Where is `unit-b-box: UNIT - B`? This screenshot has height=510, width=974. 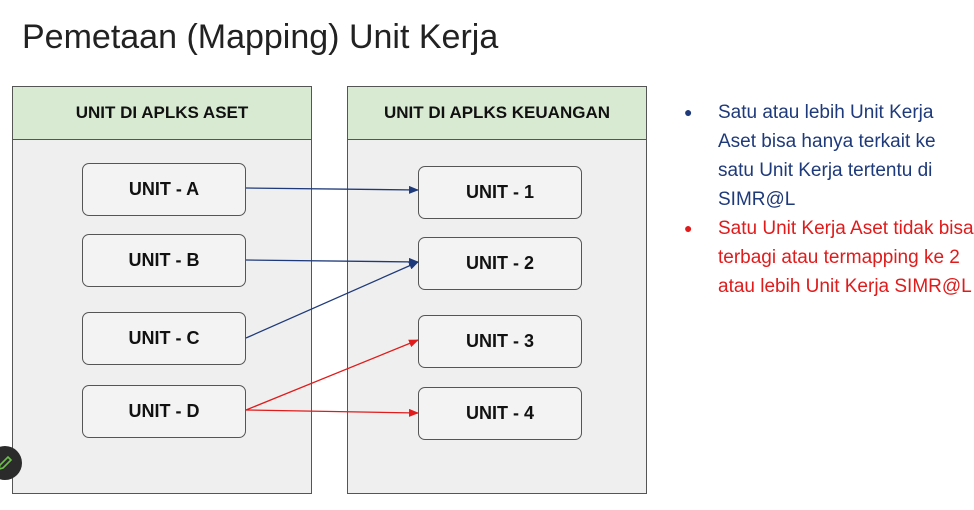
unit-b-box: UNIT - B is located at coordinates (164, 260).